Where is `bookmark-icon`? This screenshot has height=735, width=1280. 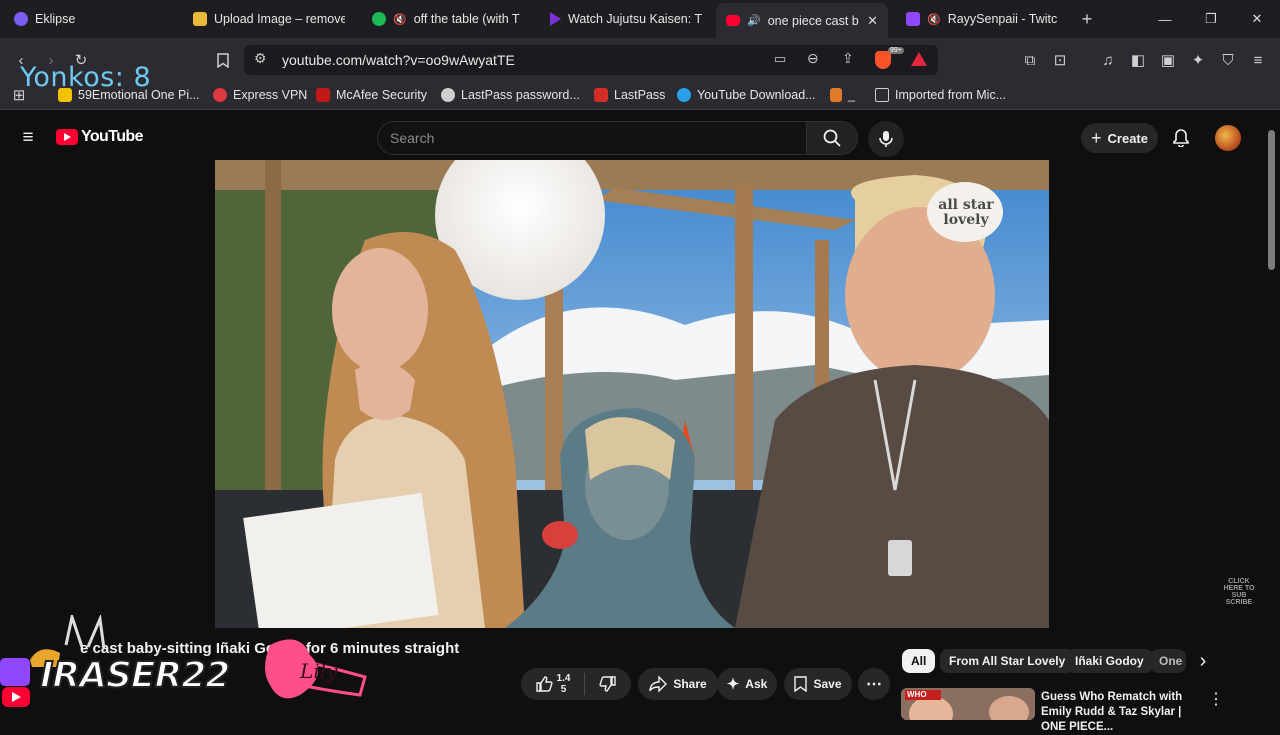
bookmark-icon is located at coordinates (223, 60).